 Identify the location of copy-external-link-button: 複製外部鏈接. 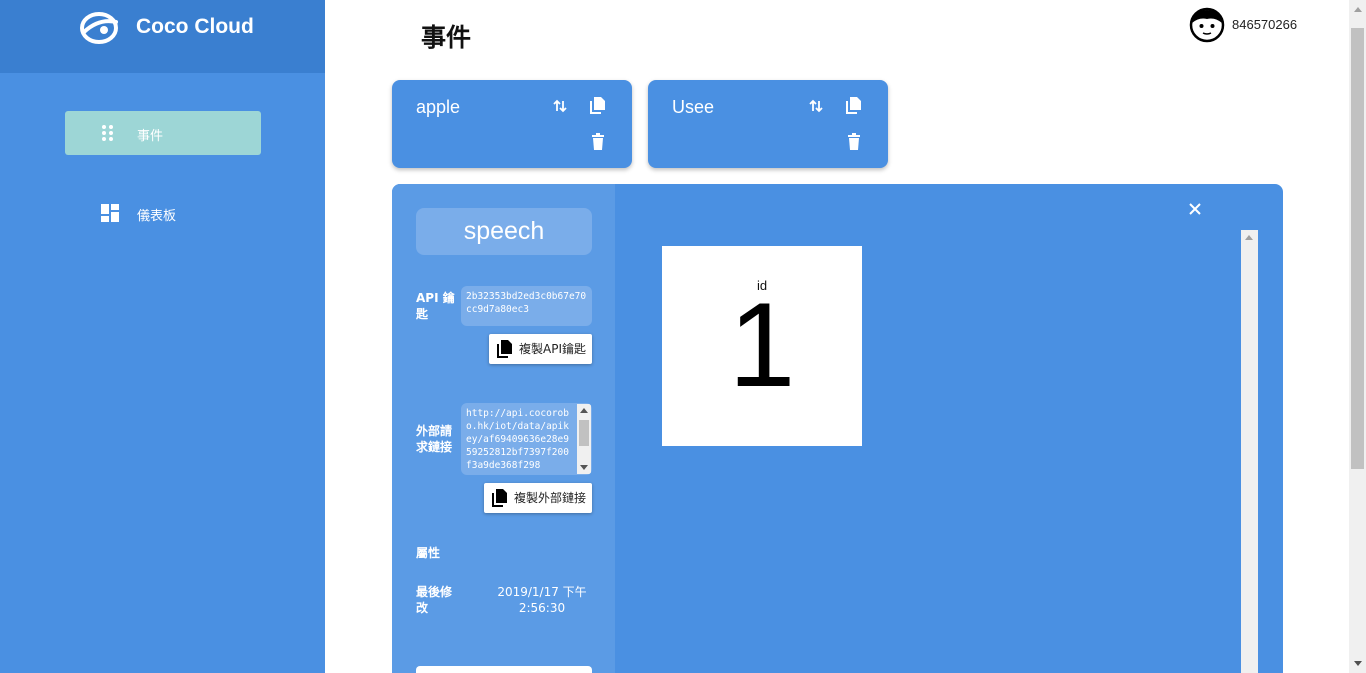
(538, 498).